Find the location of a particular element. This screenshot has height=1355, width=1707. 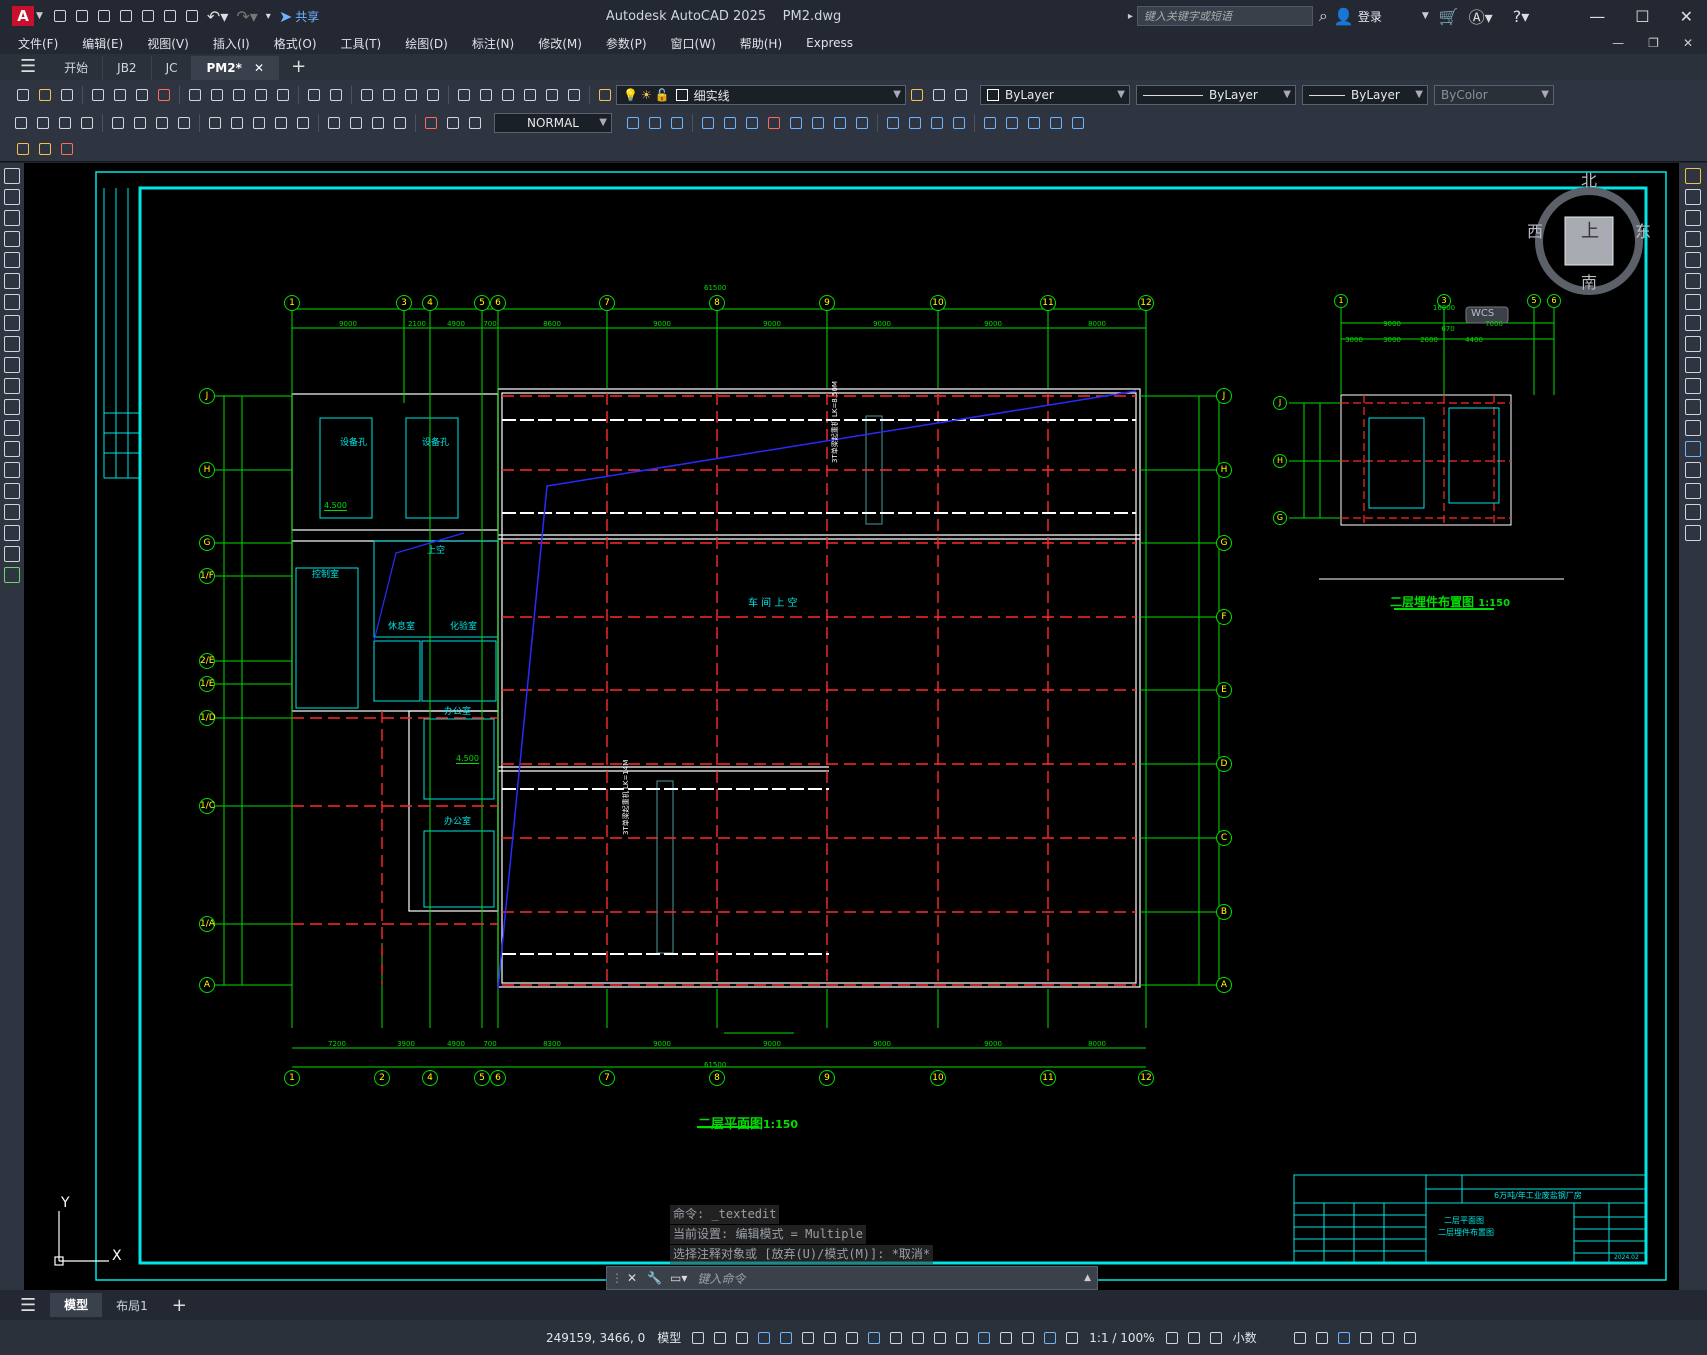

dimstyle-dropdown: NORMAL ▼ is located at coordinates (553, 123).